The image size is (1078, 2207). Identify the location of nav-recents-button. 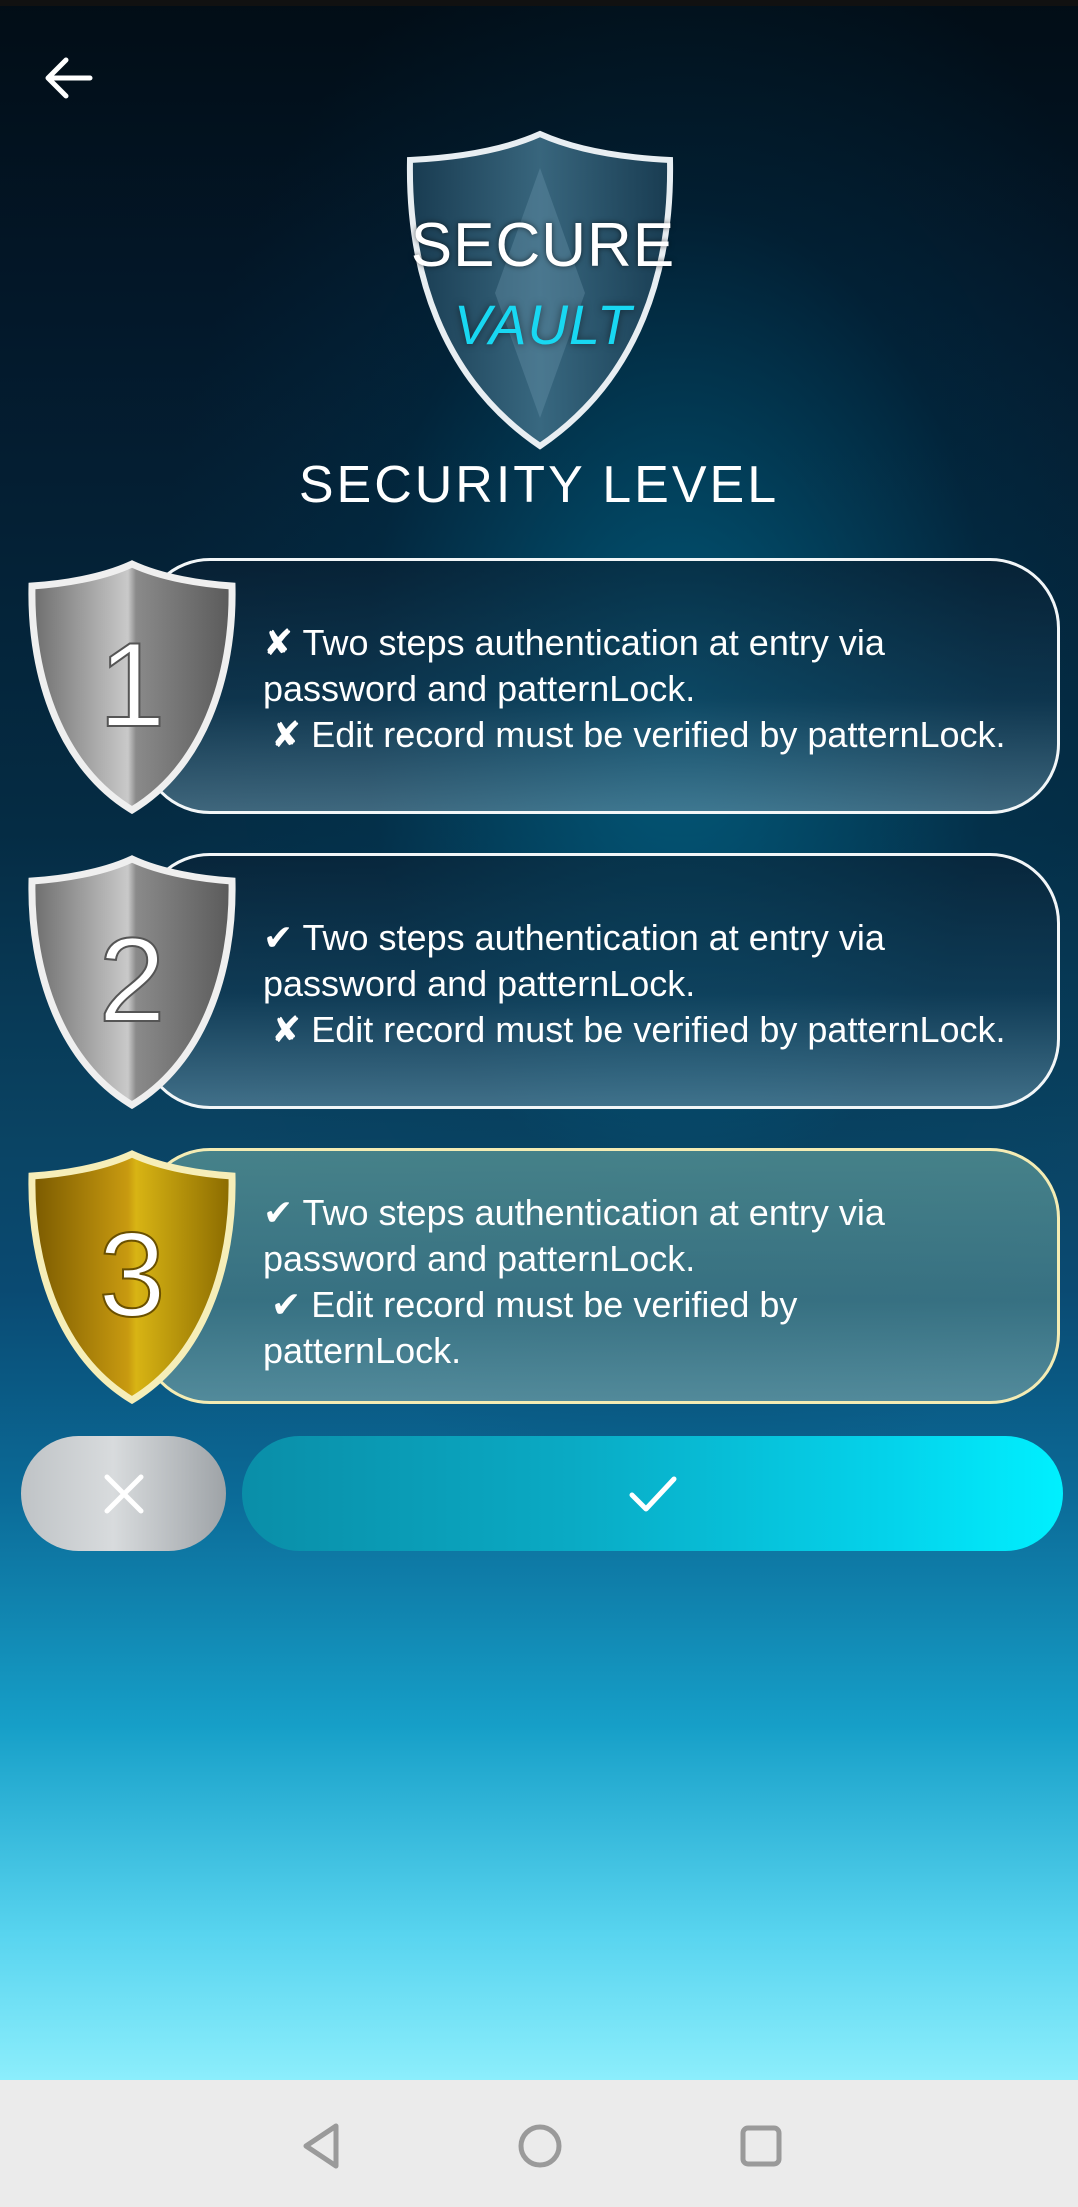
(761, 2146).